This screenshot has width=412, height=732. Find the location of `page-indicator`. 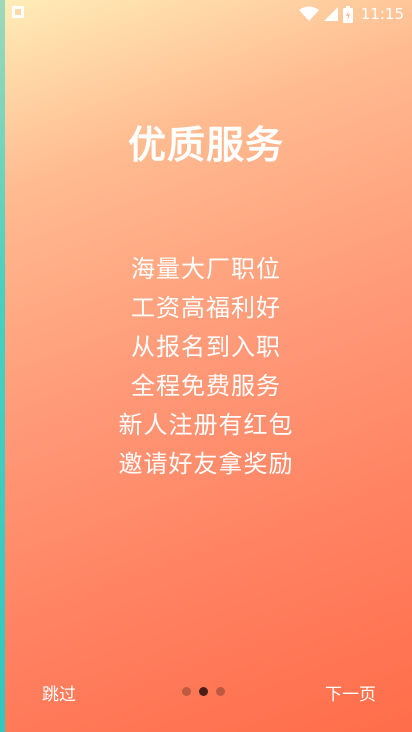

page-indicator is located at coordinates (203, 691).